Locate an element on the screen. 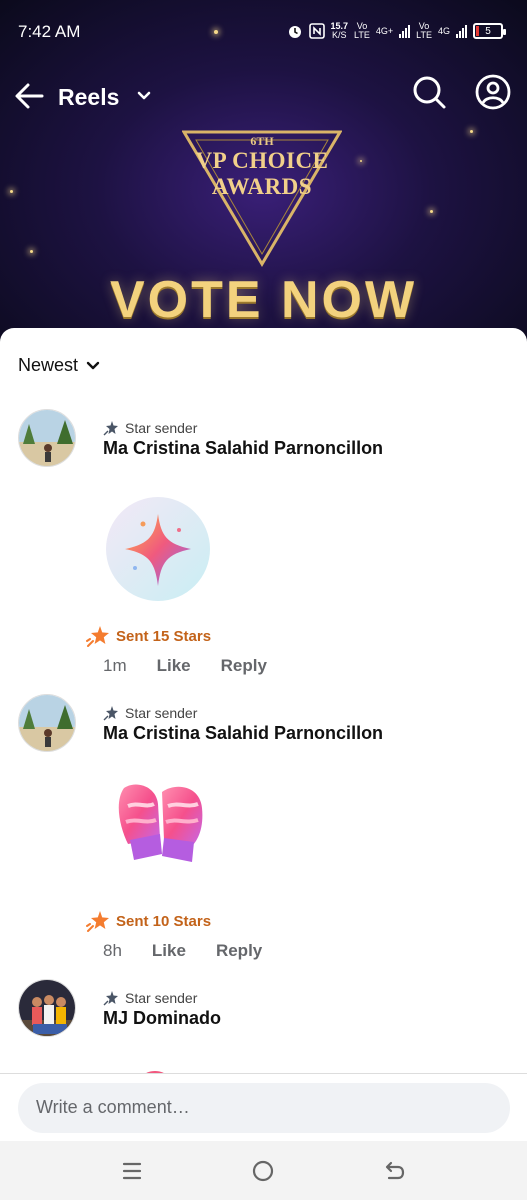  sparkle-star-sticker is located at coordinates (158, 549).